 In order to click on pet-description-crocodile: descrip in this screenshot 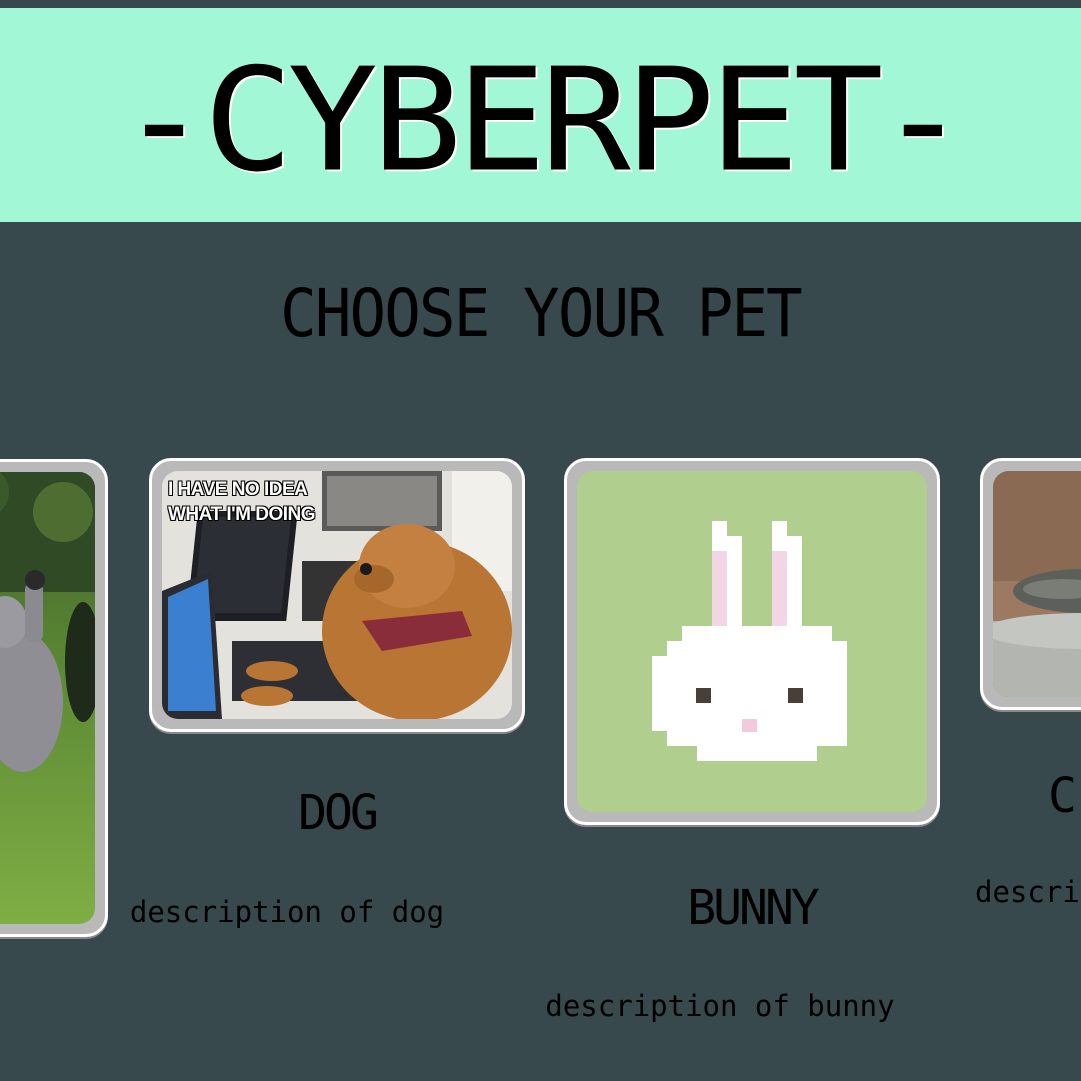, I will do `click(1028, 892)`.